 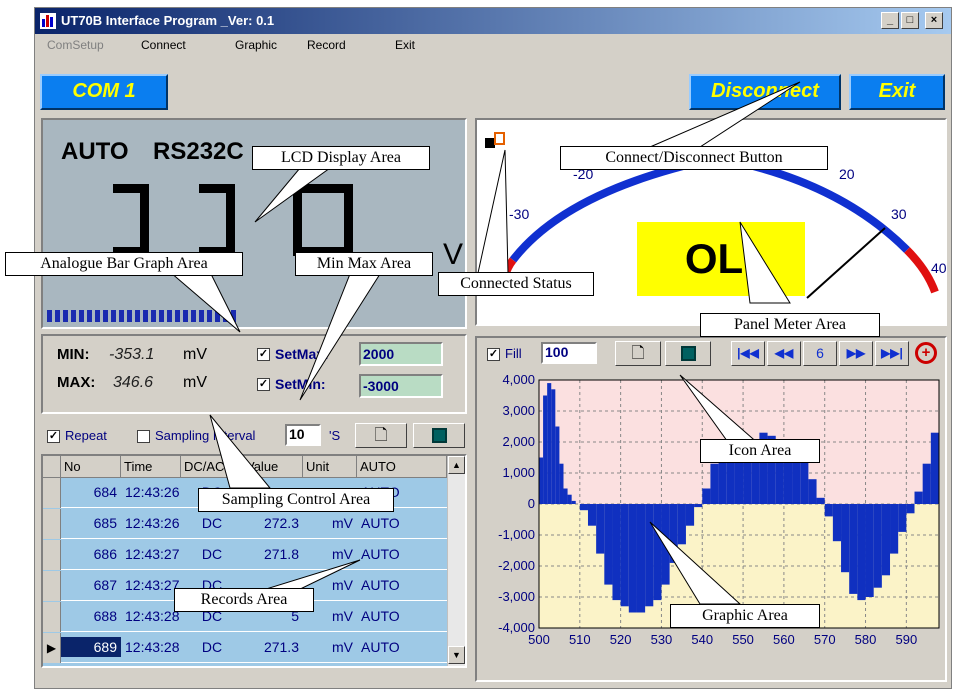 I want to click on callout-minmax: Min Max Area, so click(x=364, y=264).